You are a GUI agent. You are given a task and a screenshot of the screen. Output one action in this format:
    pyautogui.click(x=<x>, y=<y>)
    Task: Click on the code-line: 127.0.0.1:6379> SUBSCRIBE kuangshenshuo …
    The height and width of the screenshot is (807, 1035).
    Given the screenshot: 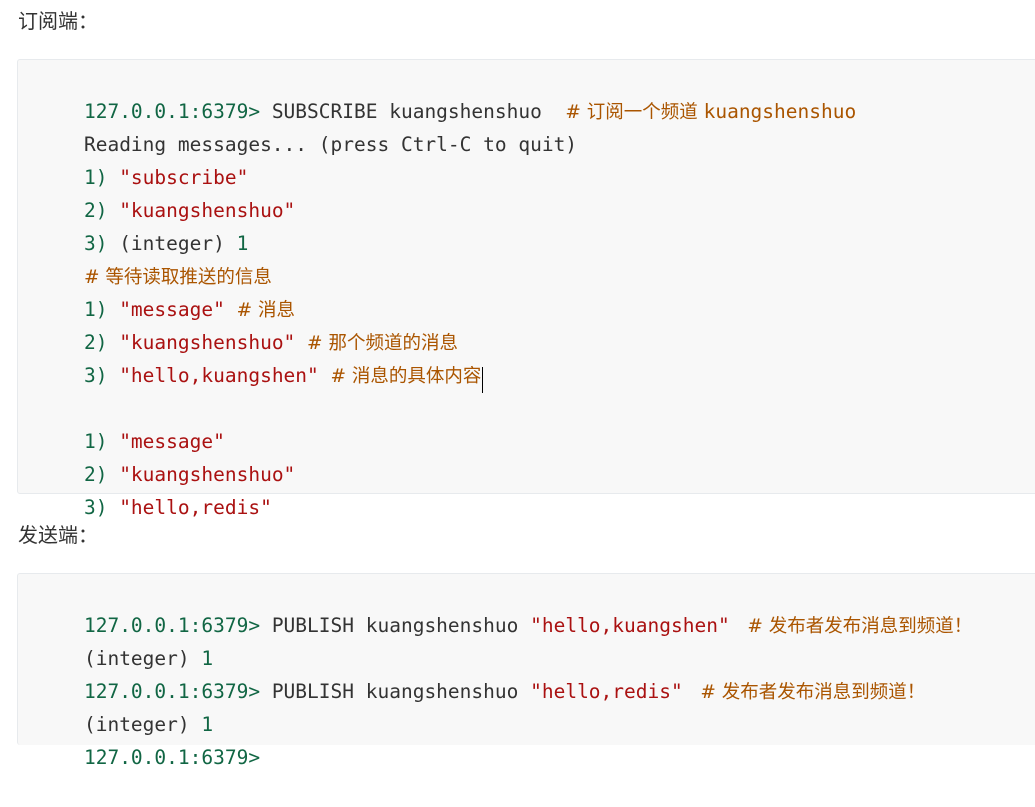 What is the action you would take?
    pyautogui.click(x=446, y=92)
    